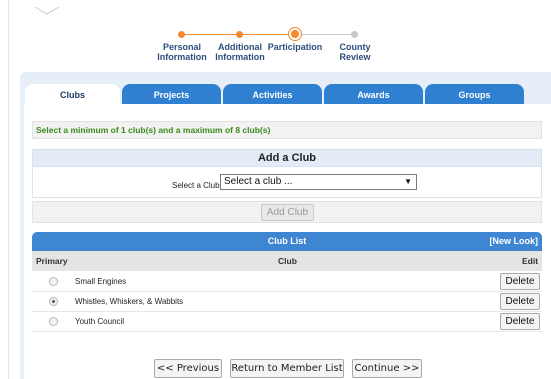 The width and height of the screenshot is (551, 379). Describe the element at coordinates (287, 158) in the screenshot. I see `add-club-header: Add a Club` at that location.